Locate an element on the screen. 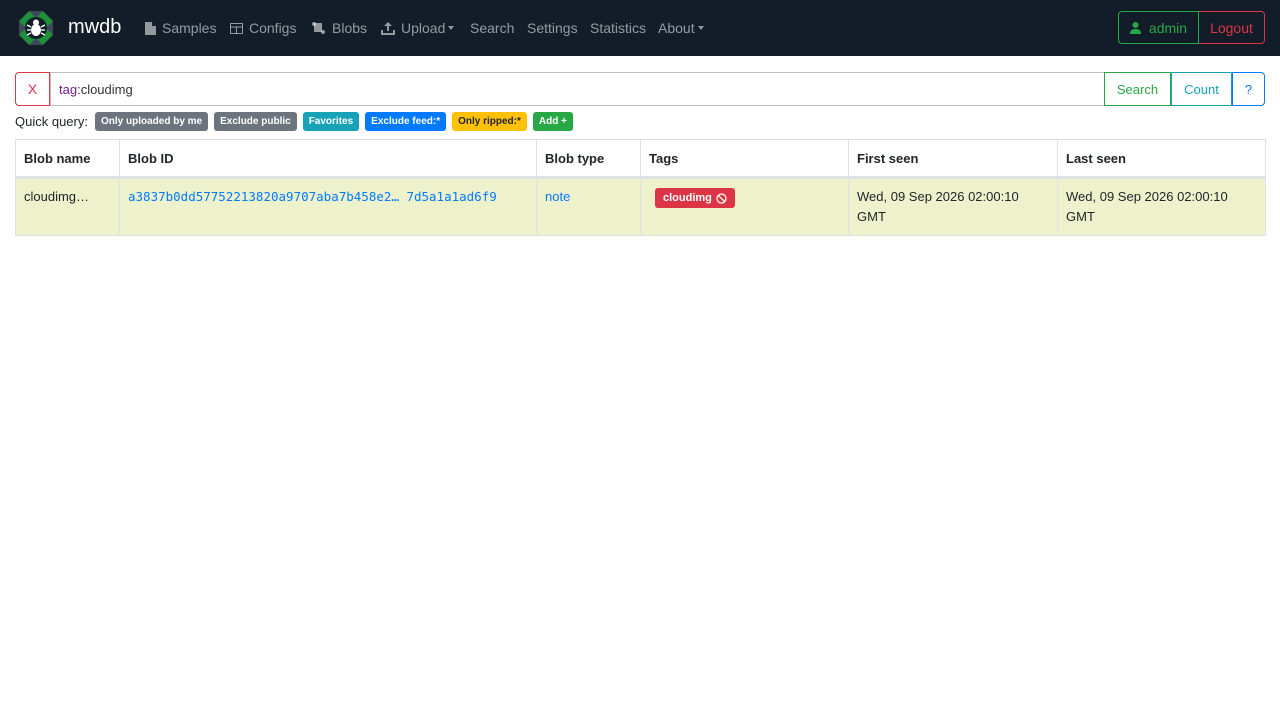 The width and height of the screenshot is (1280, 720). quick-query-add-button: Add + is located at coordinates (552, 121).